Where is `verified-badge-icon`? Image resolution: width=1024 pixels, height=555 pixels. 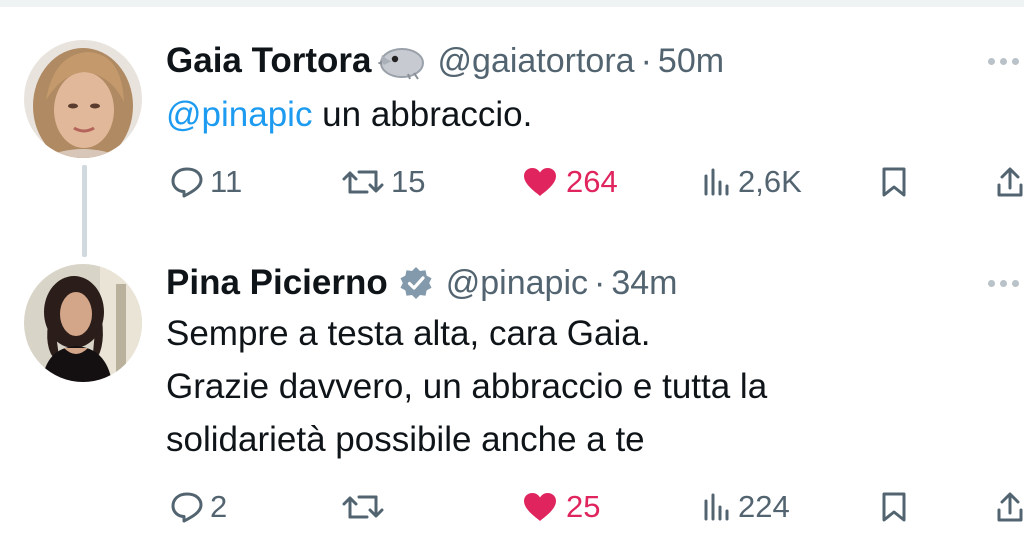 verified-badge-icon is located at coordinates (416, 283).